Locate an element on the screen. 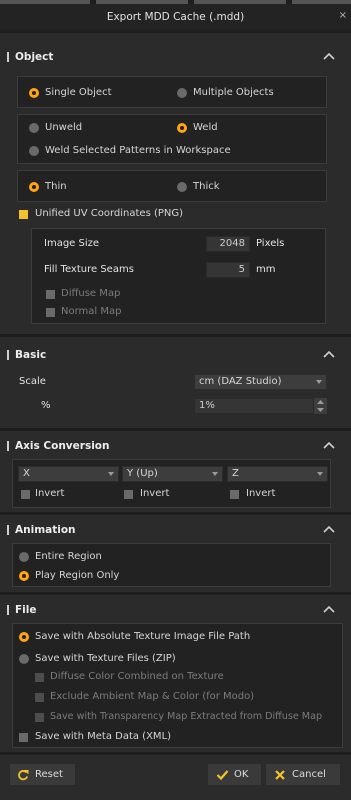 The image size is (351, 800). cancel-label: Cancel is located at coordinates (309, 774).